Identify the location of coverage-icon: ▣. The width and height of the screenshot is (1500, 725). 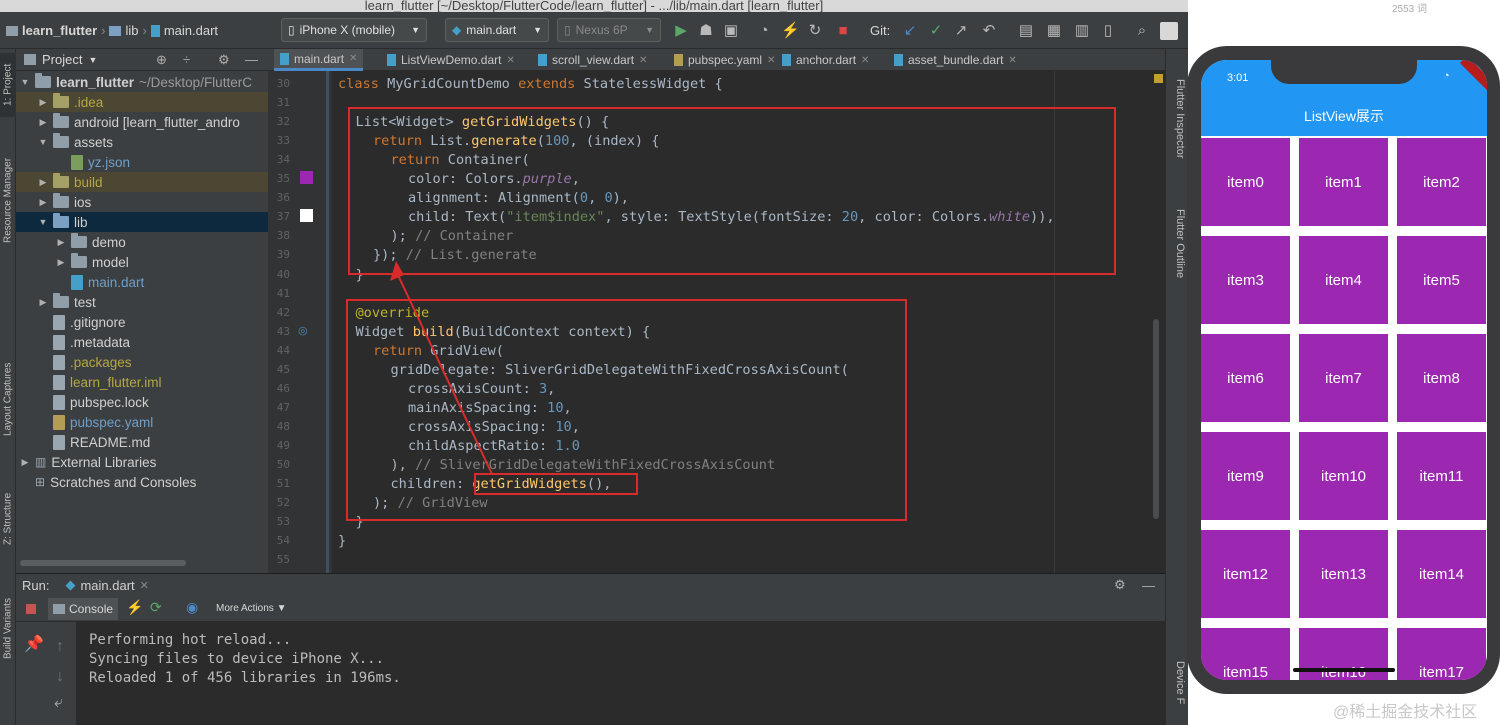
(731, 31).